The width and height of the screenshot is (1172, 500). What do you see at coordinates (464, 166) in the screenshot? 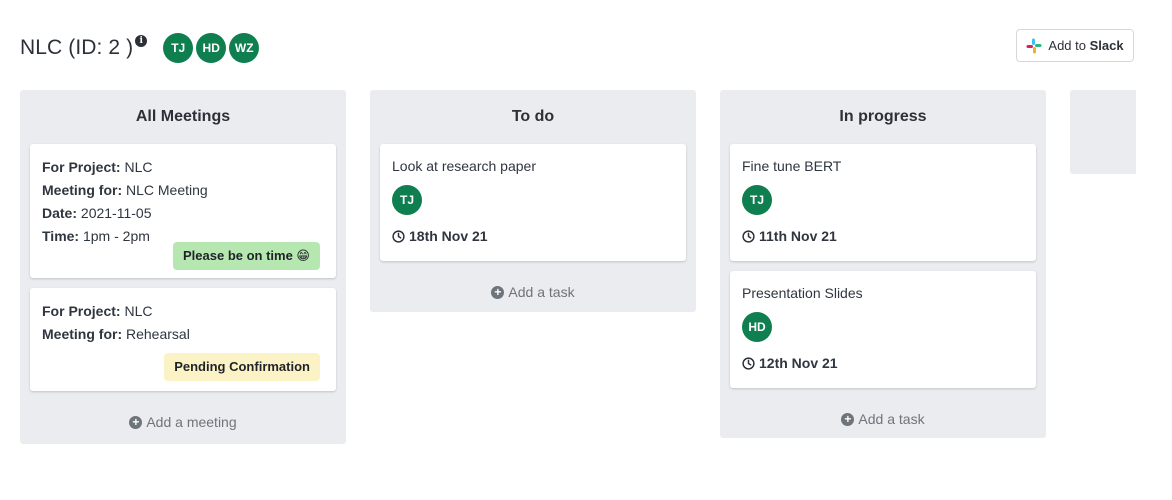
I see `task-title: Look at research paper` at bounding box center [464, 166].